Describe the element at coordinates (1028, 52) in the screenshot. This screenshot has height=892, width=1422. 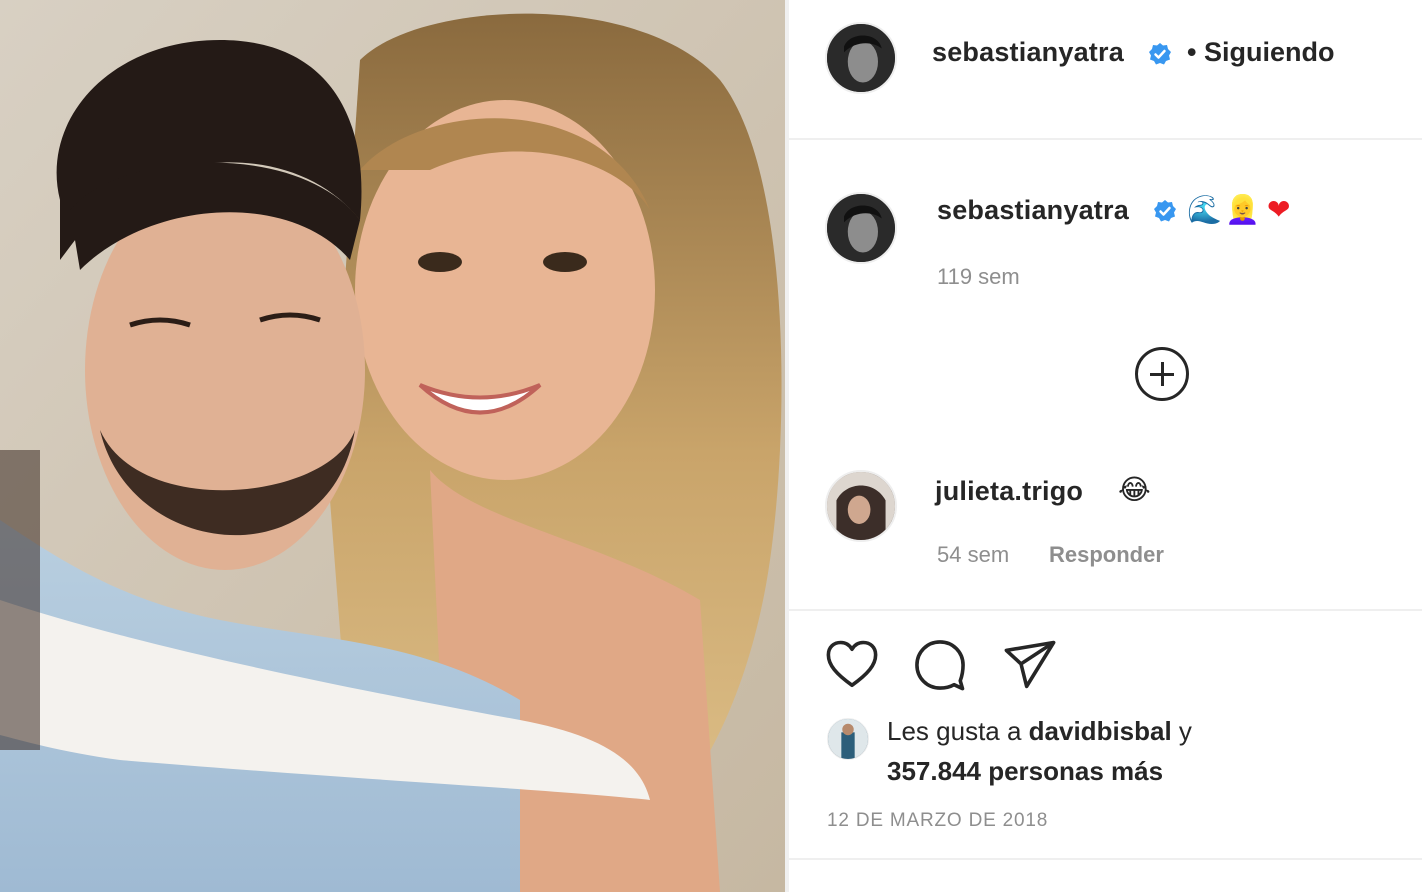
I see `header-username: sebastianyatra` at that location.